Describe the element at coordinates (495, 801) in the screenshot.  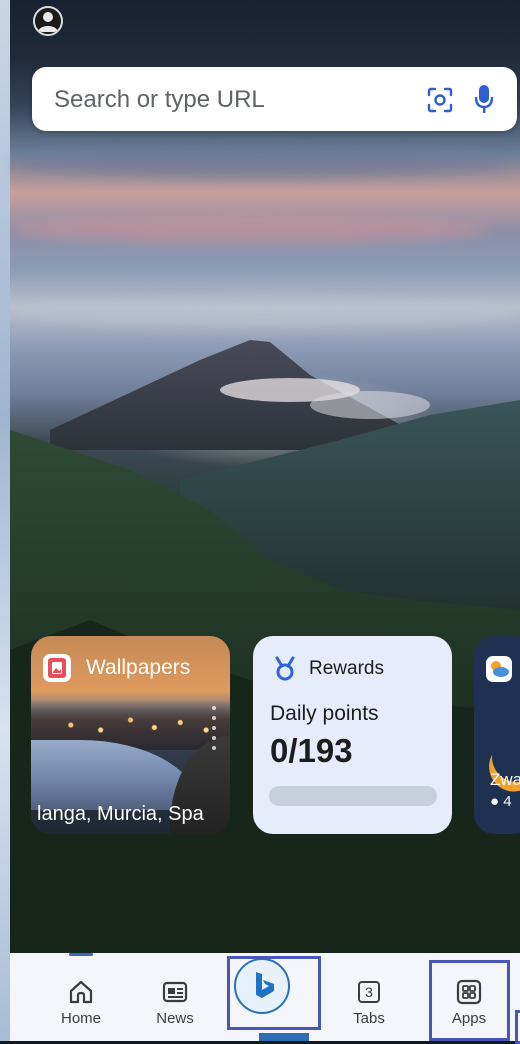
I see `raindrop-icon: ●` at that location.